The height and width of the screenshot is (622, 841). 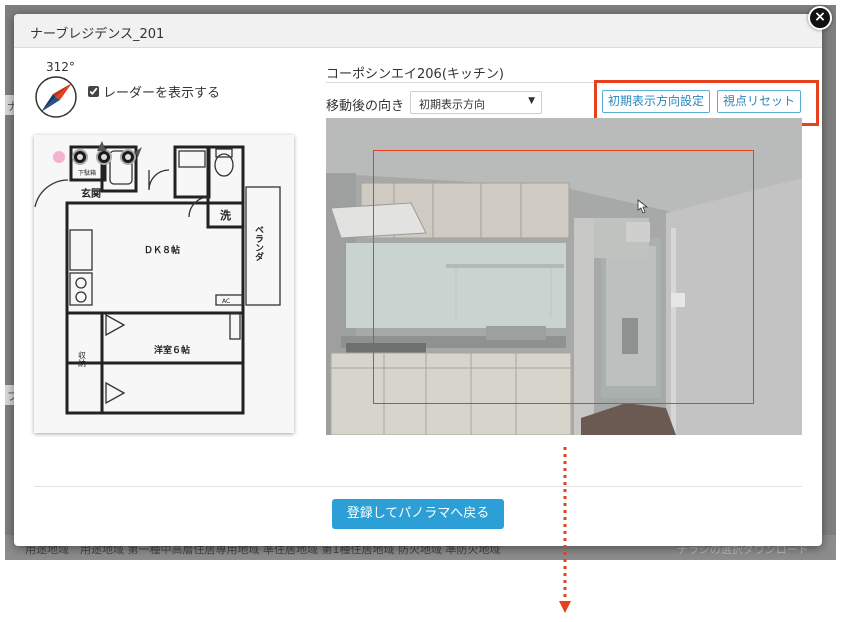 What do you see at coordinates (759, 101) in the screenshot?
I see `reset-viewpoint-button: 視点リセット` at bounding box center [759, 101].